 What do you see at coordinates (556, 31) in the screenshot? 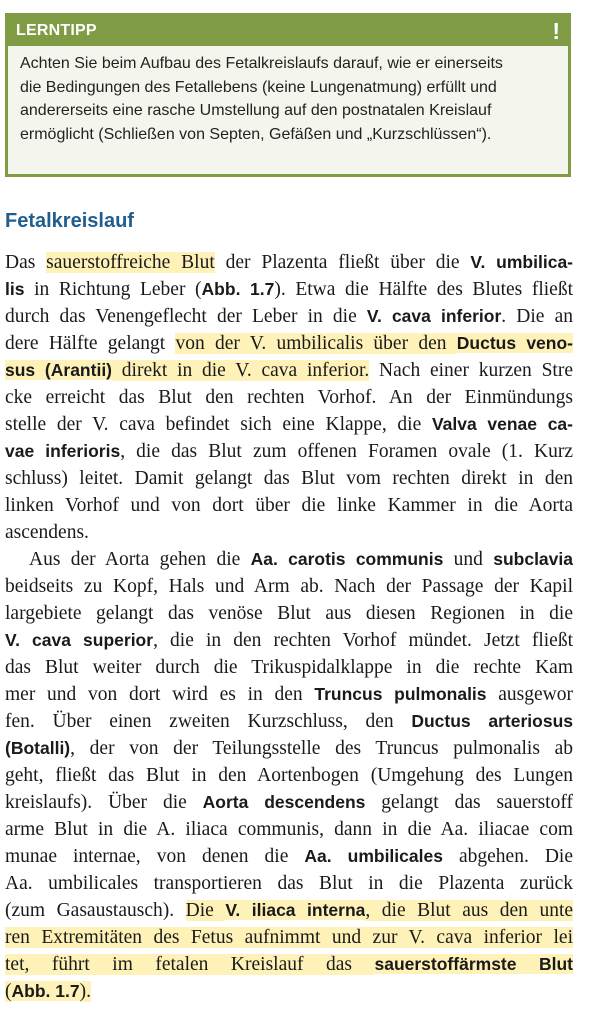
I see `exclamation-icon: !` at bounding box center [556, 31].